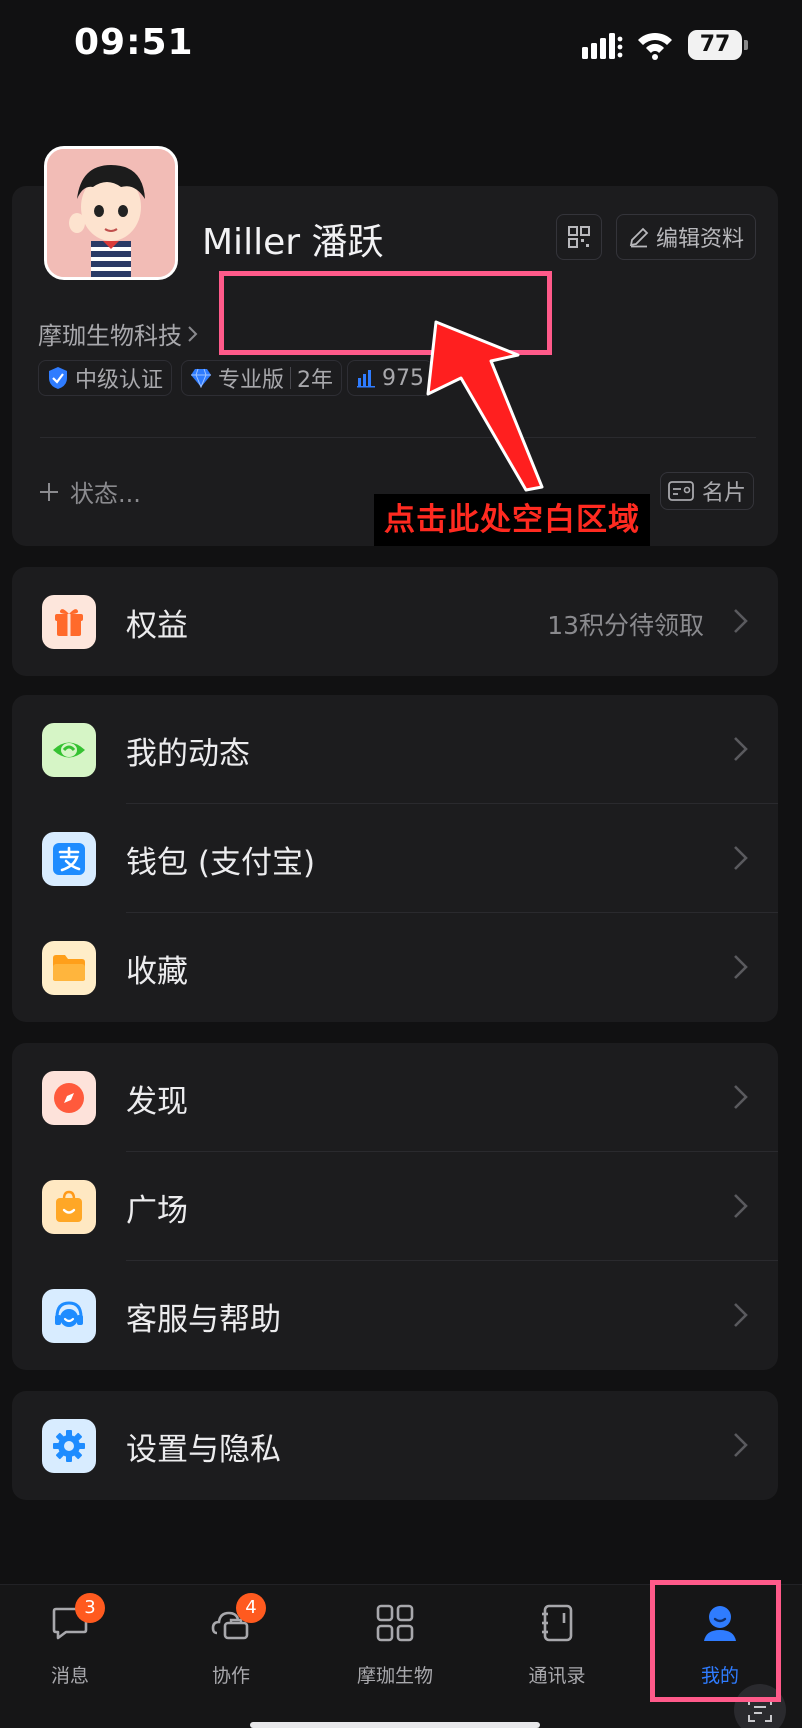 Image resolution: width=802 pixels, height=1728 pixels. Describe the element at coordinates (395, 967) in the screenshot. I see `list-item-favorites: 收藏` at that location.